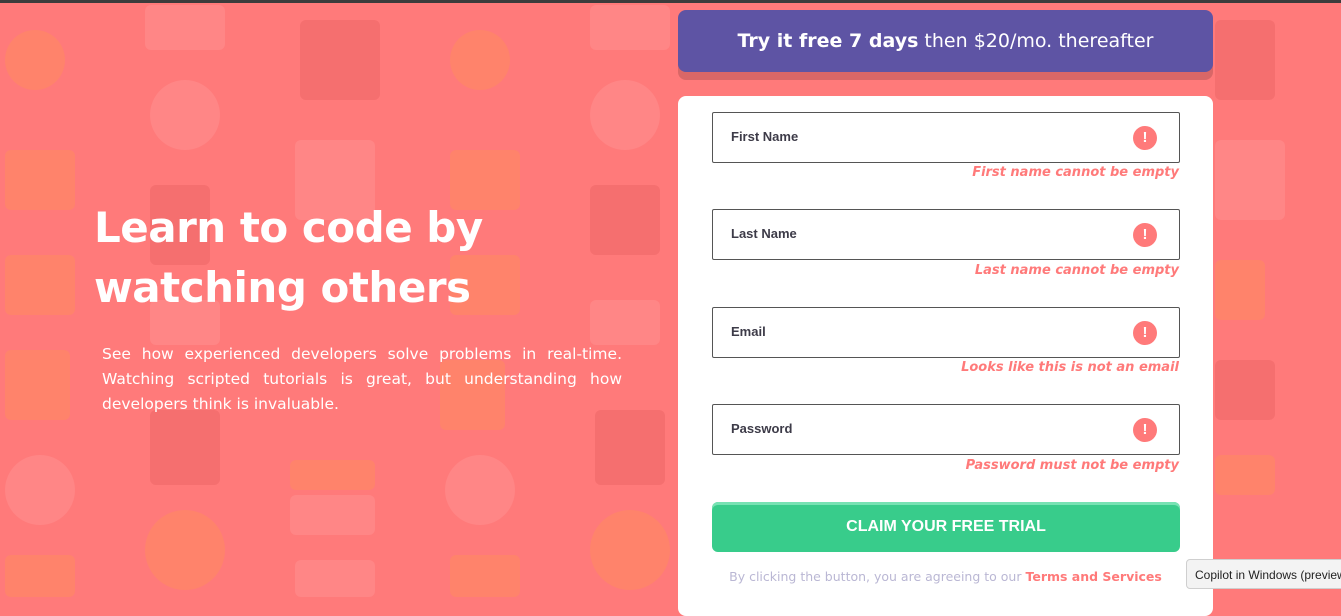 The width and height of the screenshot is (1341, 616). What do you see at coordinates (332, 515) in the screenshot?
I see `document-lines-icon` at bounding box center [332, 515].